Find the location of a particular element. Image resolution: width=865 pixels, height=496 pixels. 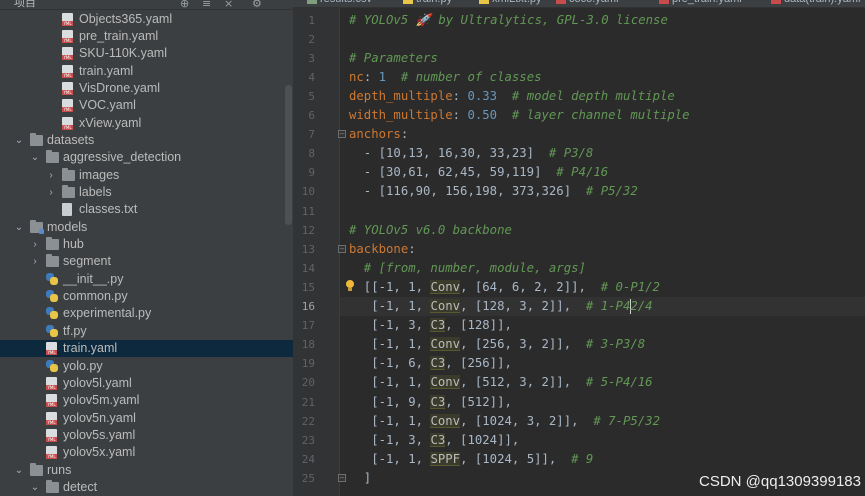

tree-item-label: datasets is located at coordinates (71, 139).